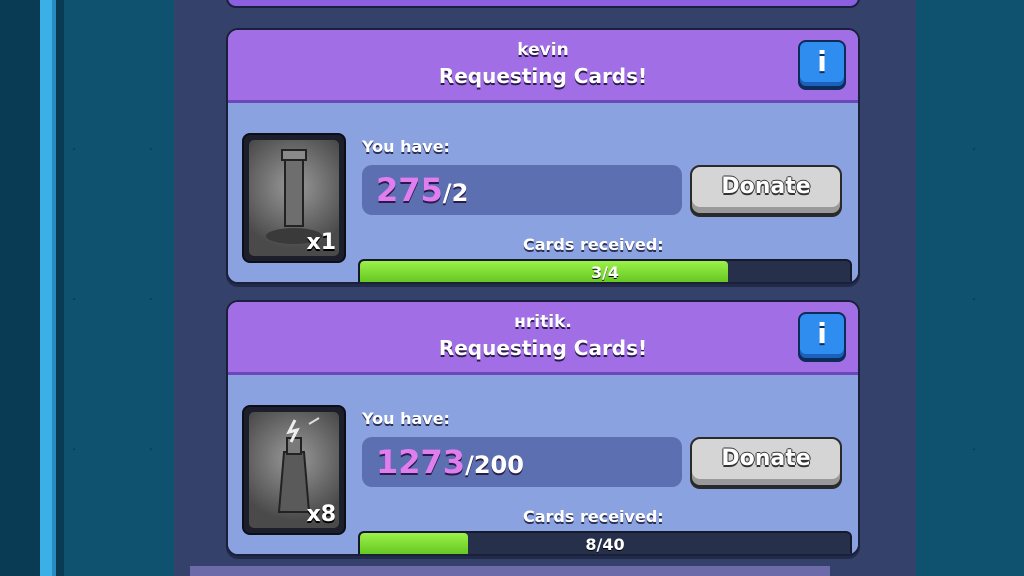 This screenshot has height=576, width=1024. I want to click on next-card-edge, so click(510, 571).